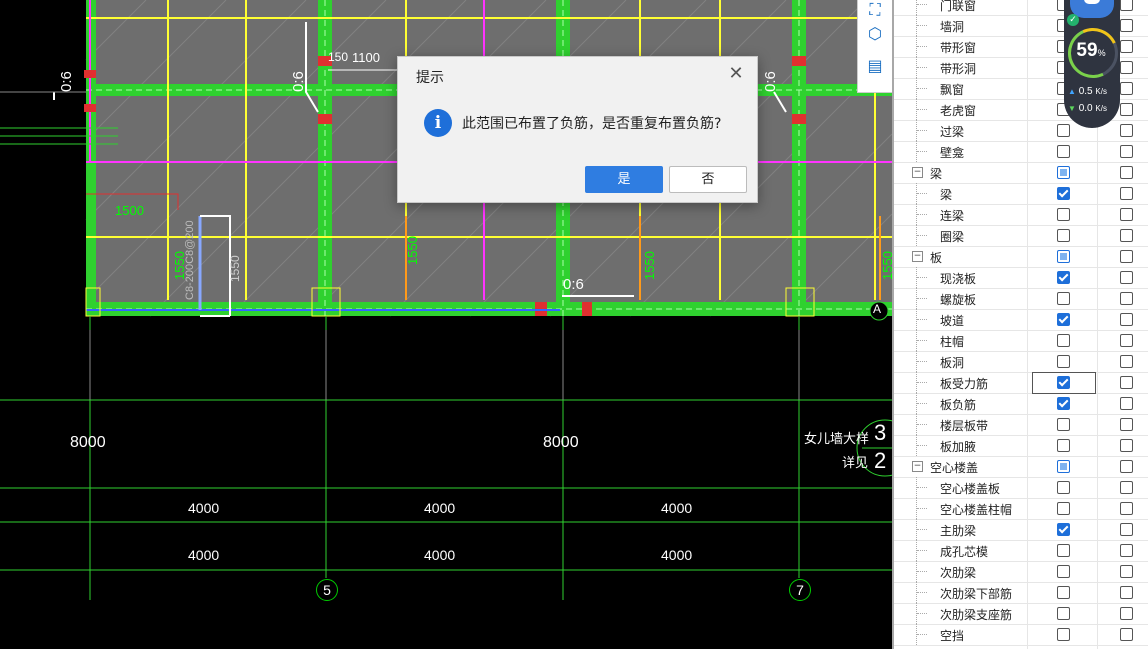  Describe the element at coordinates (875, 10) in the screenshot. I see `fullscreen-icon: ⛶` at that location.